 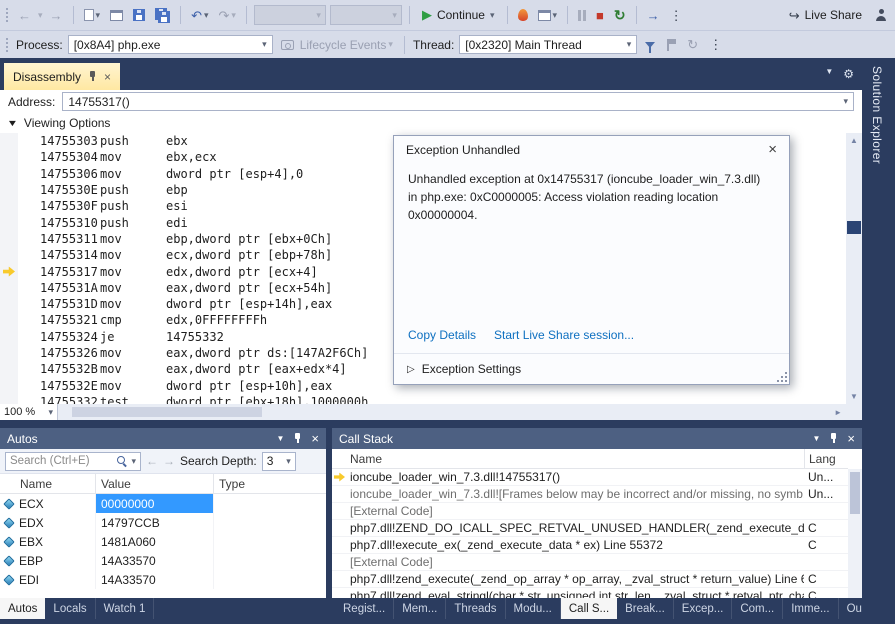 What do you see at coordinates (848, 74) in the screenshot?
I see `gear-icon: ⚙` at bounding box center [848, 74].